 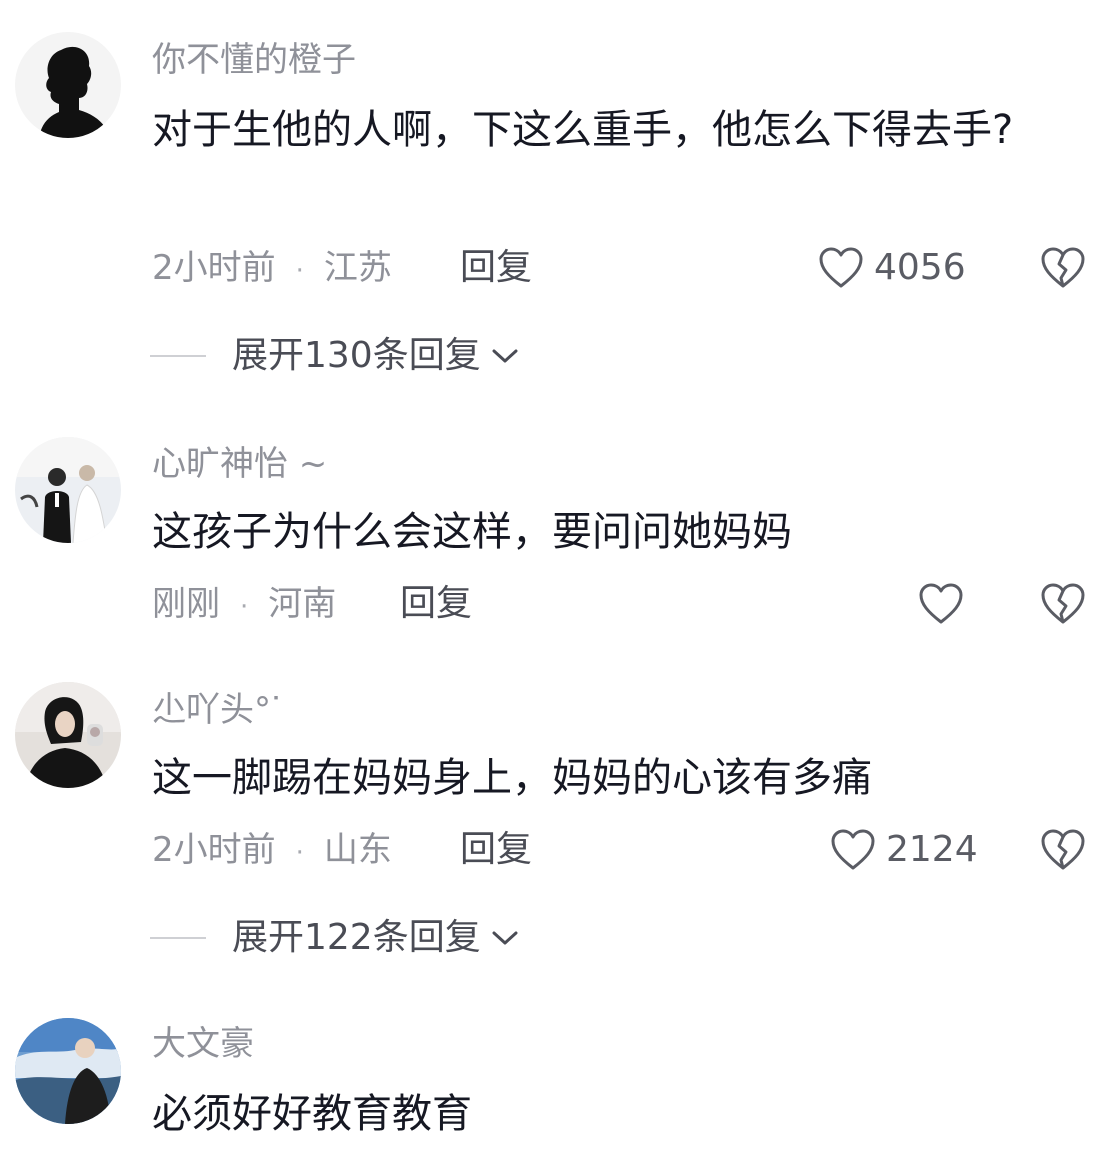 What do you see at coordinates (472, 532) in the screenshot?
I see `comment-text: 这孩子为什么会这样，要问问她妈妈` at bounding box center [472, 532].